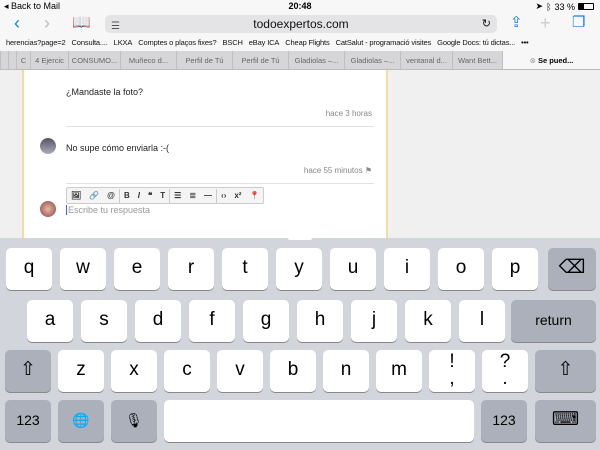 Image resolution: width=600 pixels, height=450 pixels. Describe the element at coordinates (83, 269) in the screenshot. I see `key-w: w` at that location.